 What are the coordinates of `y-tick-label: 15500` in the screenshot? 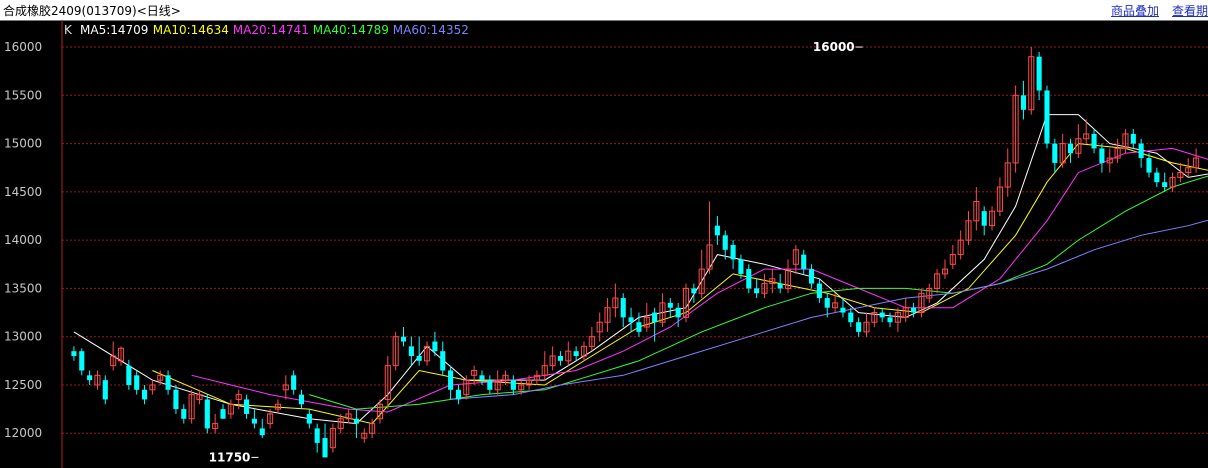 It's located at (23, 95).